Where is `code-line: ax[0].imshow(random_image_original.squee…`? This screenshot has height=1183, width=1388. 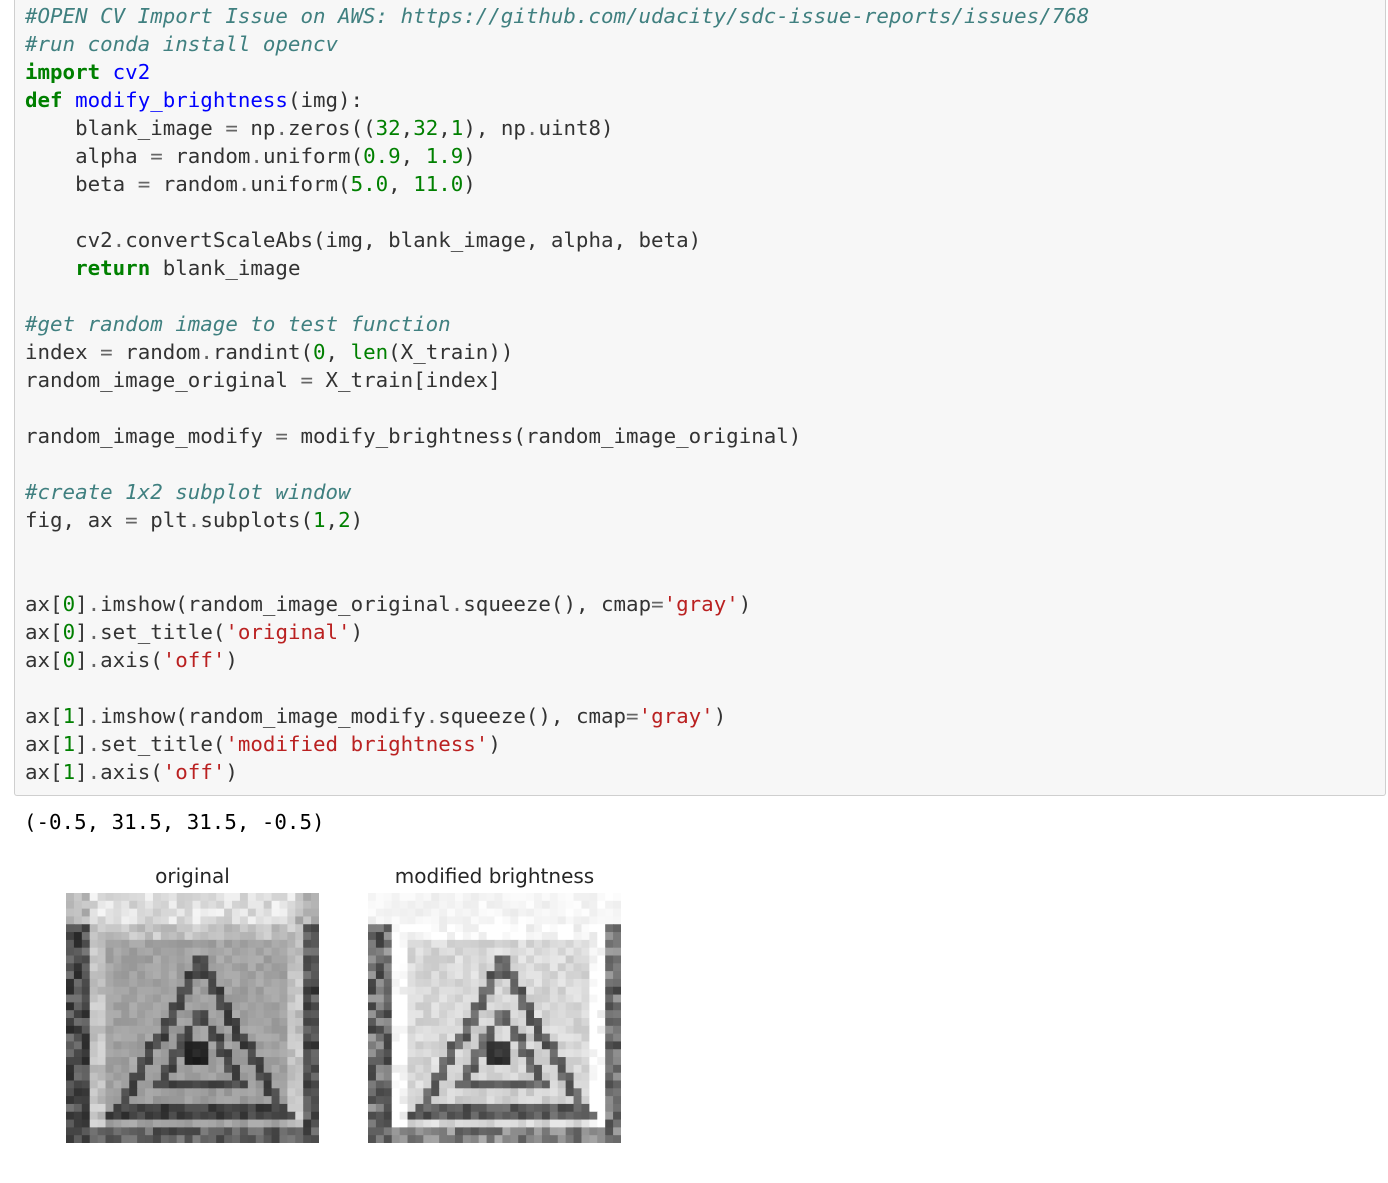 code-line: ax[0].imshow(random_image_original.squee… is located at coordinates (557, 604).